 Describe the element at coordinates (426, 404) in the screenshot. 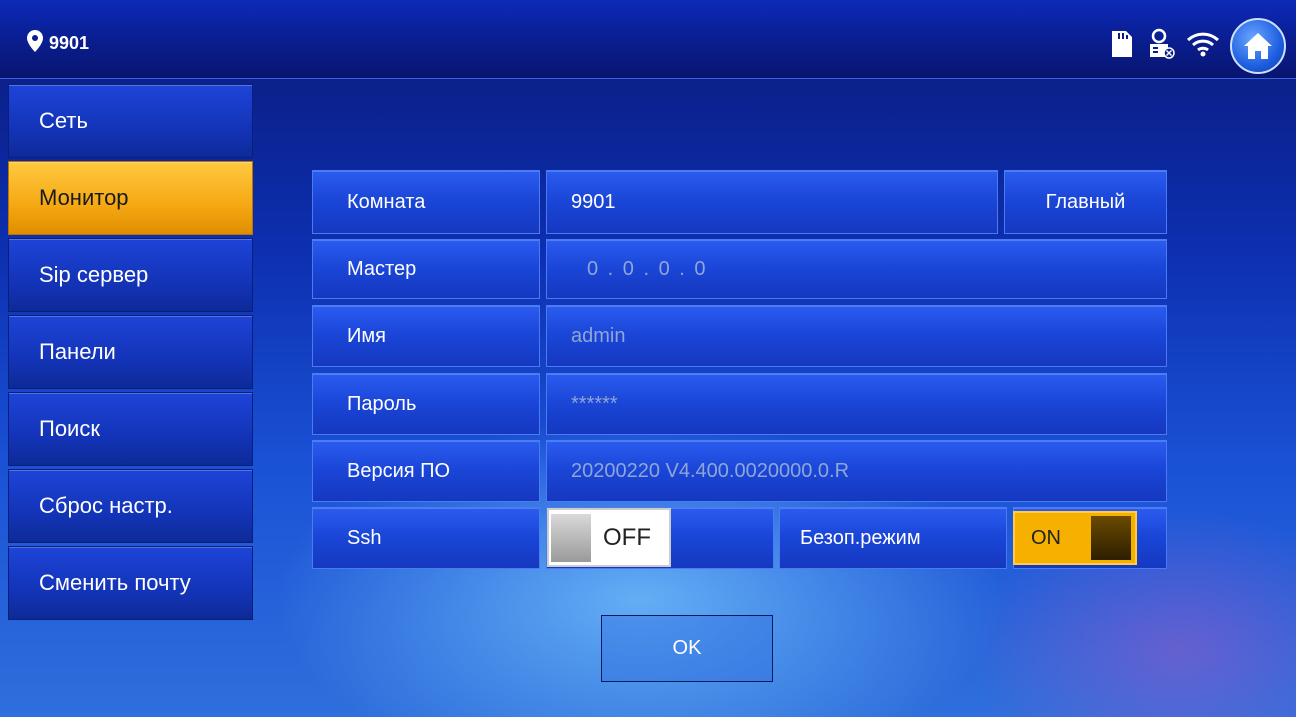

I see `password-label: Пароль` at that location.